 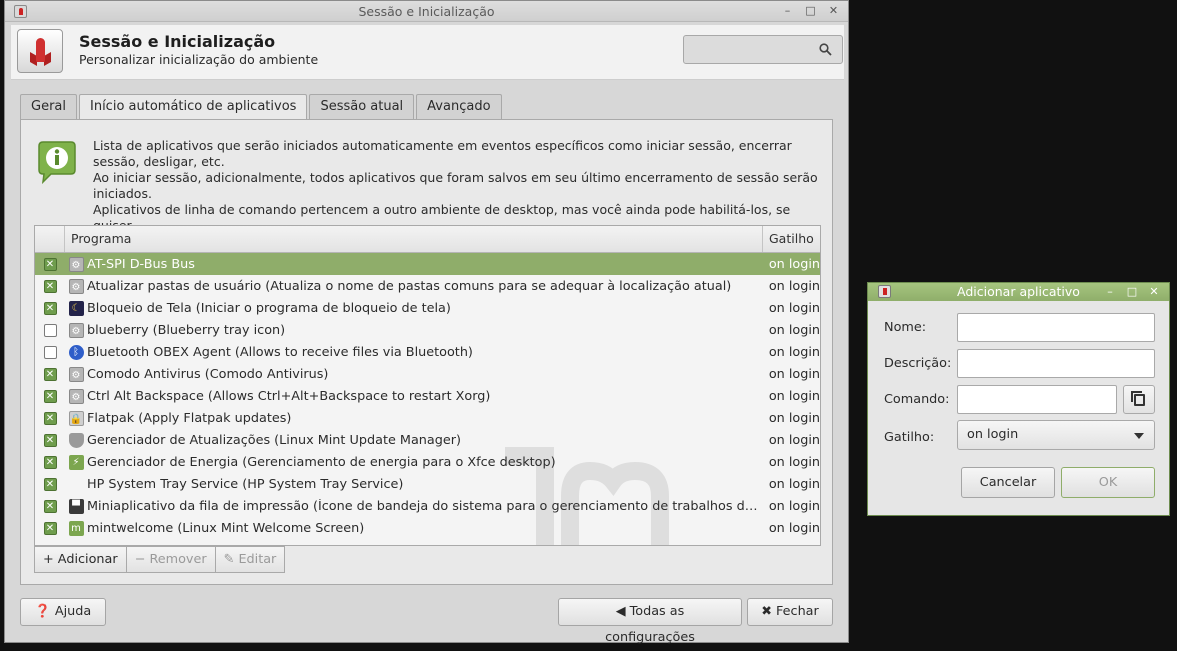 What do you see at coordinates (87, 559) in the screenshot?
I see `add-button-label: Adicionar` at bounding box center [87, 559].